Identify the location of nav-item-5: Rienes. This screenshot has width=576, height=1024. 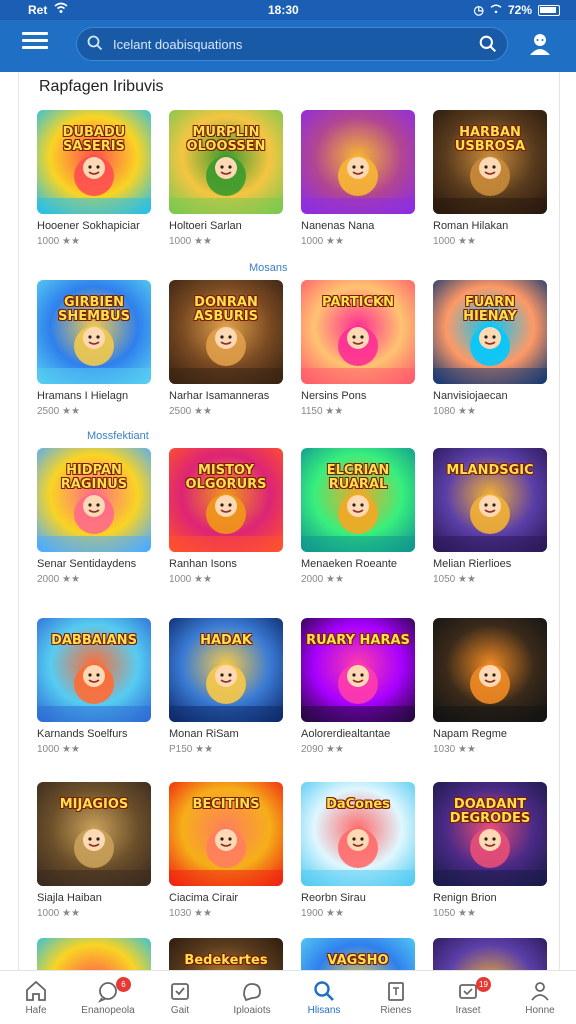
(396, 997).